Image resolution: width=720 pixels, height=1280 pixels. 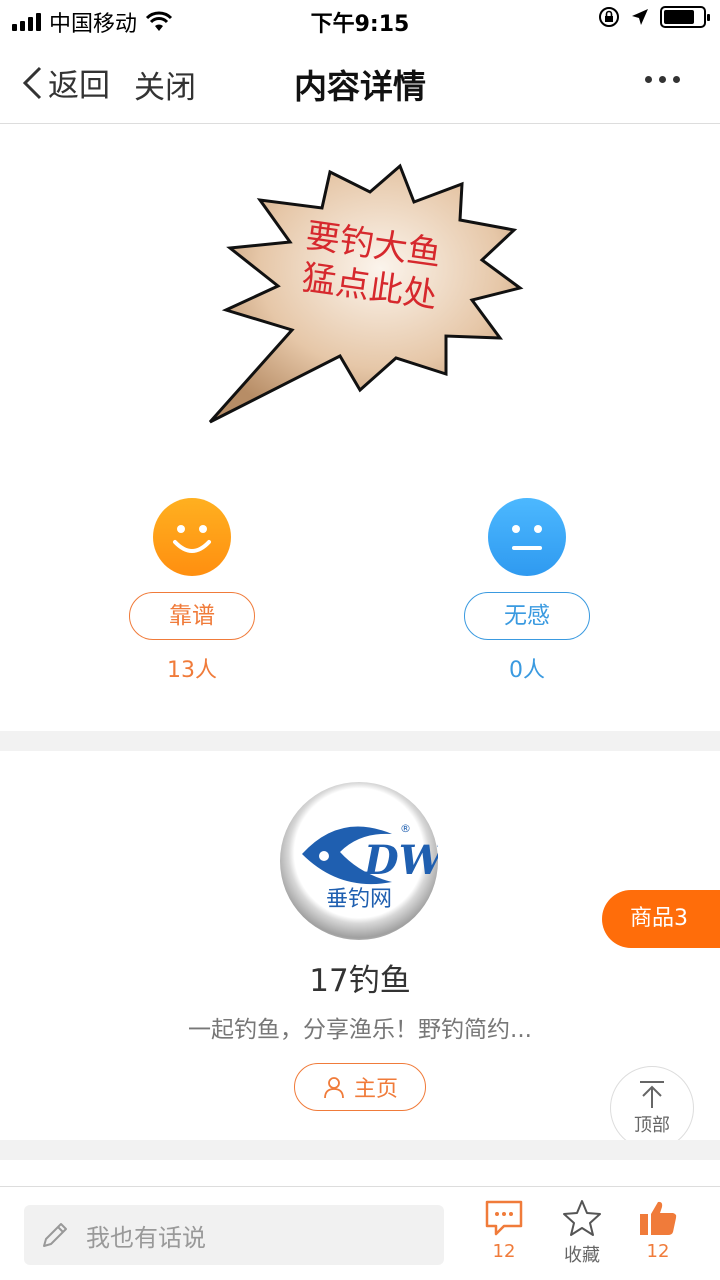 I want to click on page-title: 内容详情, so click(x=360, y=86).